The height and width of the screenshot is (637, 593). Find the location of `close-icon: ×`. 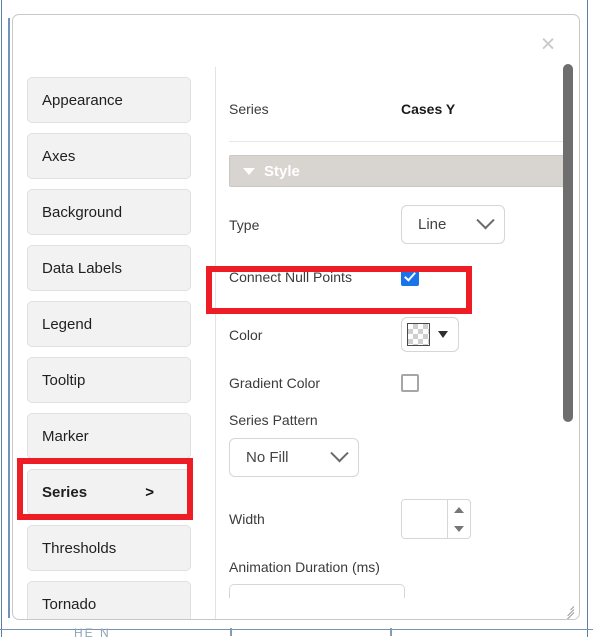

close-icon: × is located at coordinates (548, 44).